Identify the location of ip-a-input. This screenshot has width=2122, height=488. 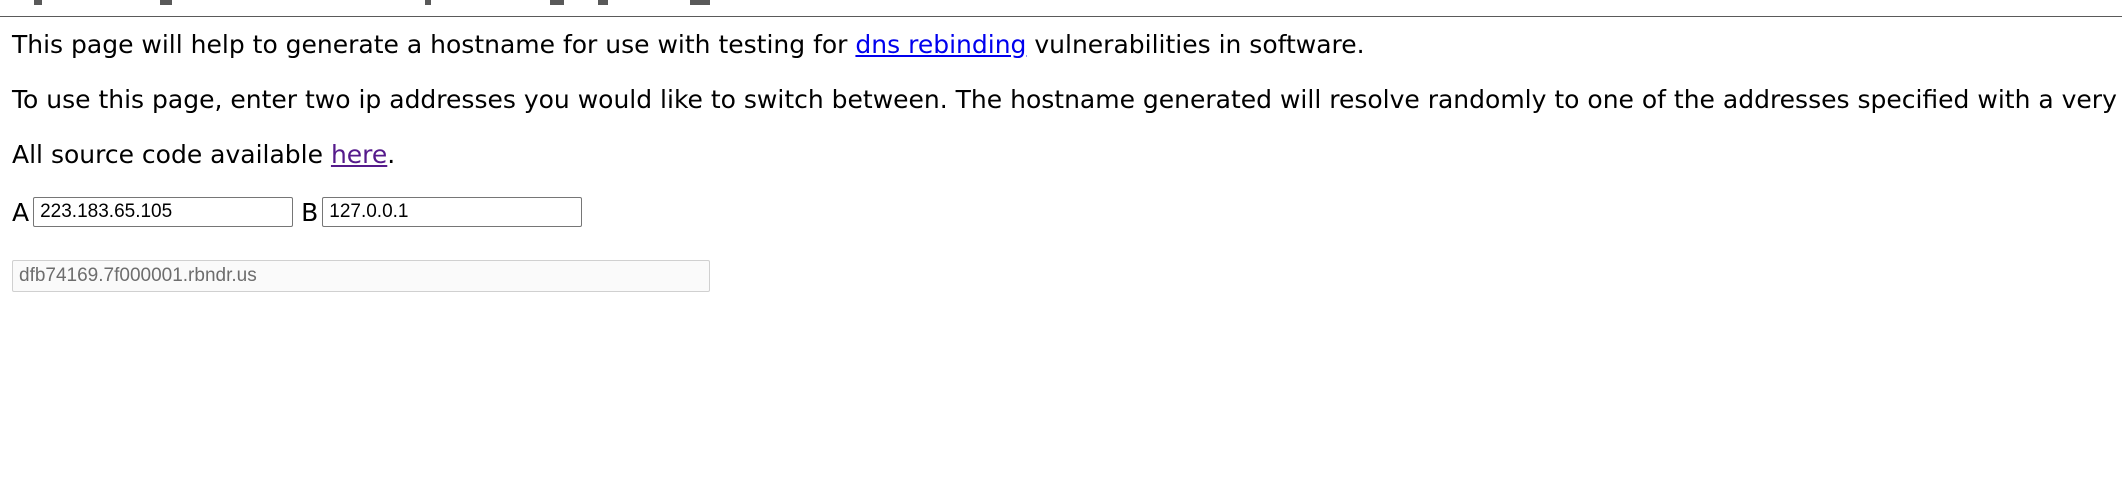
(163, 212).